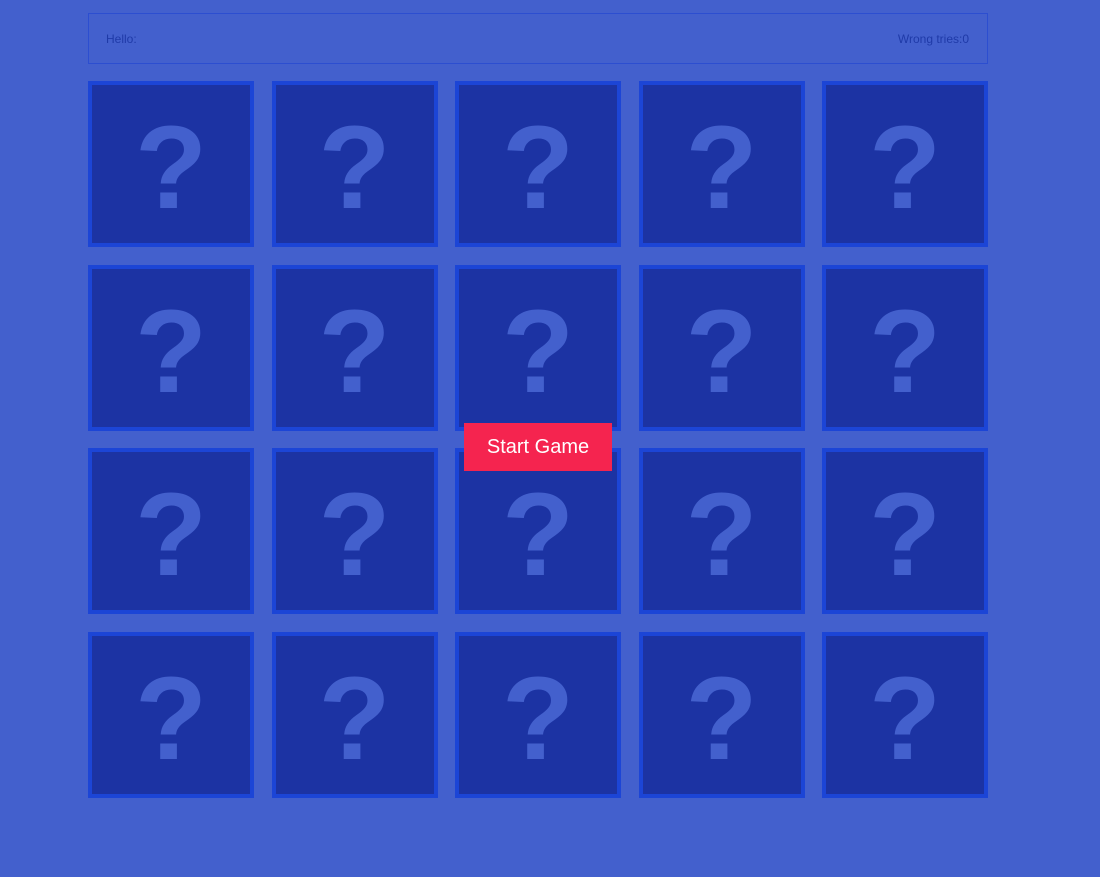  Describe the element at coordinates (121, 38) in the screenshot. I see `hello-label: Hello:` at that location.